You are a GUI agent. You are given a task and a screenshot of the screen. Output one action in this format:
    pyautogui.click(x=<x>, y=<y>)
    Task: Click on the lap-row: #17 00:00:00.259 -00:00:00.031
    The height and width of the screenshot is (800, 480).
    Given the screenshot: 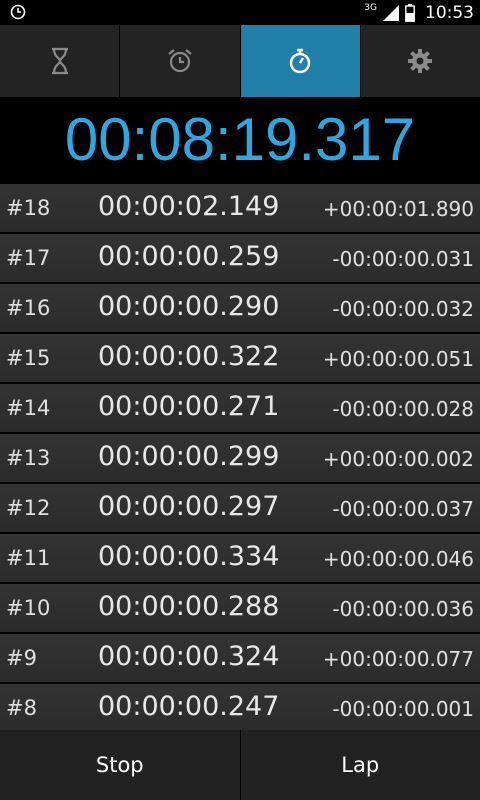 What is the action you would take?
    pyautogui.click(x=240, y=257)
    